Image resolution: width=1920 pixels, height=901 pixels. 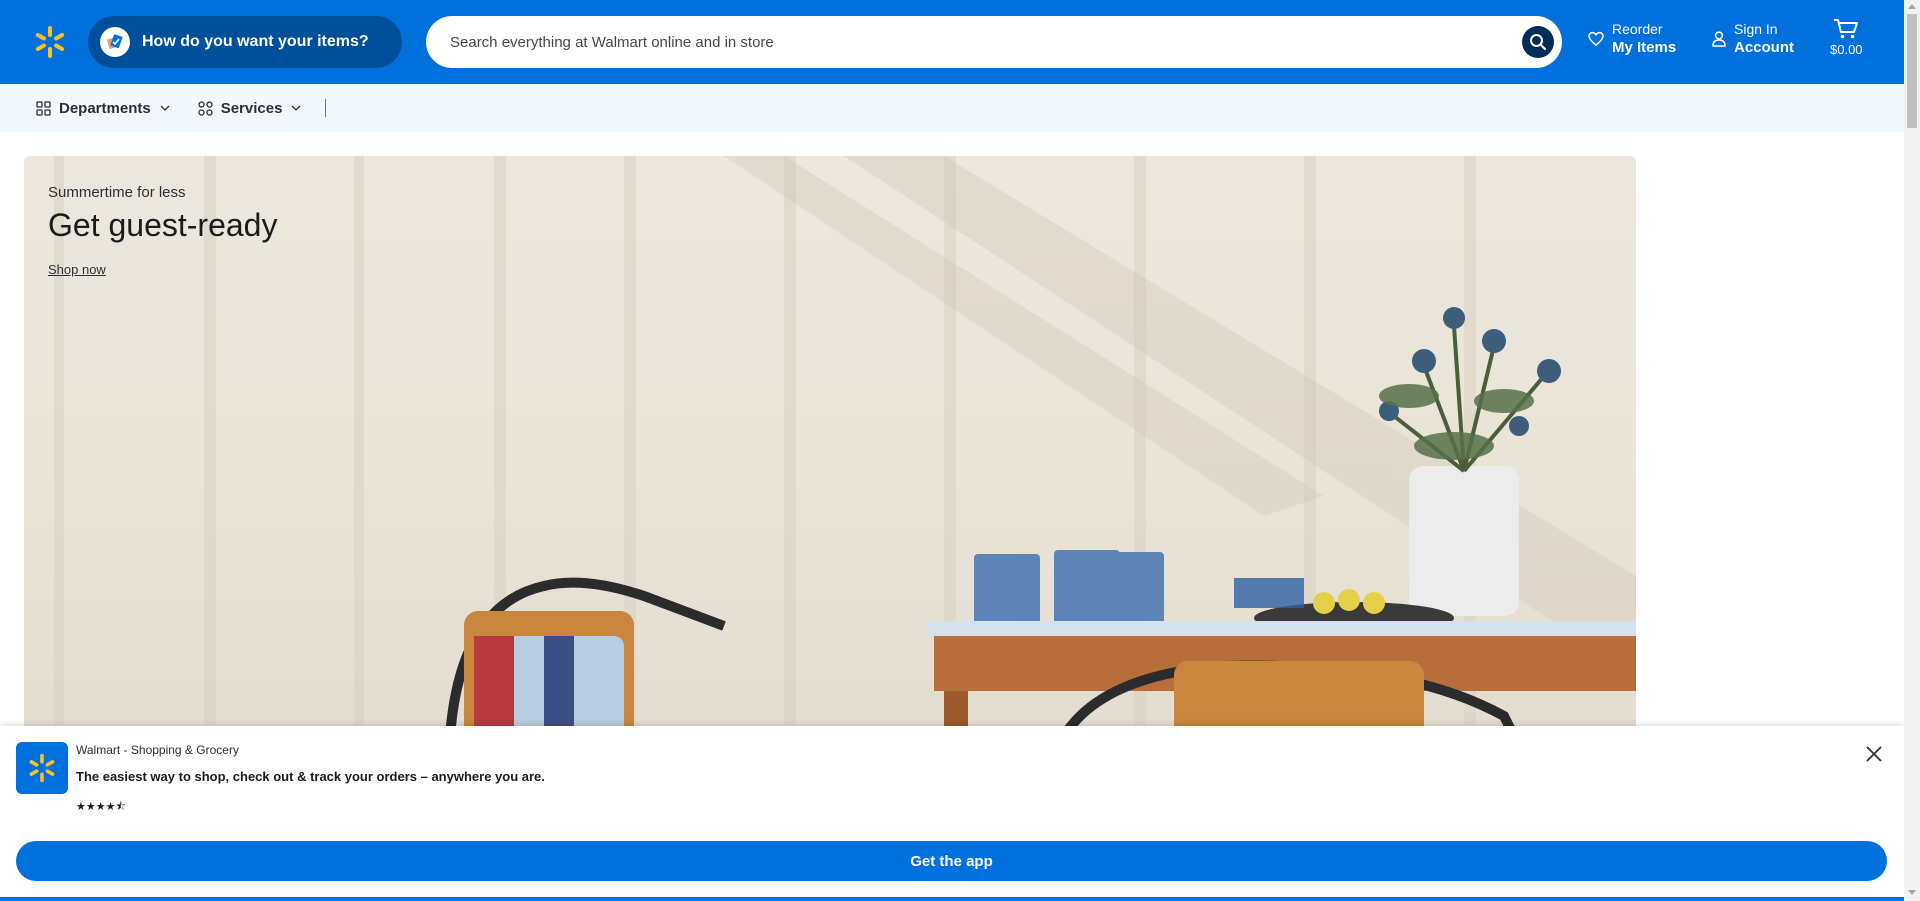 What do you see at coordinates (1596, 38) in the screenshot?
I see `heart-icon` at bounding box center [1596, 38].